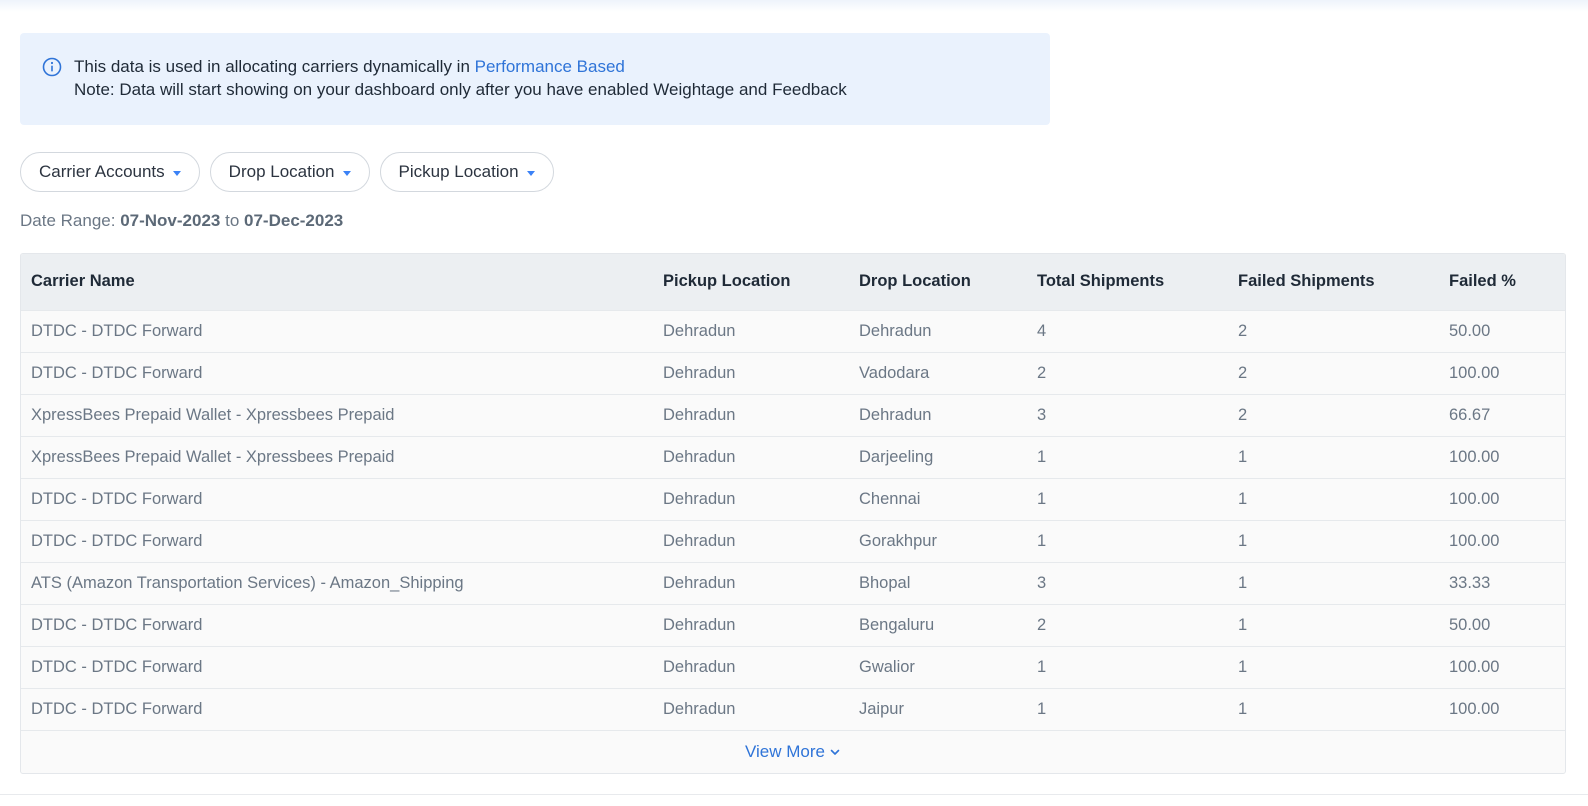 This screenshot has height=806, width=1588. Describe the element at coordinates (896, 456) in the screenshot. I see `cell-drop-location: Darjeeling` at that location.